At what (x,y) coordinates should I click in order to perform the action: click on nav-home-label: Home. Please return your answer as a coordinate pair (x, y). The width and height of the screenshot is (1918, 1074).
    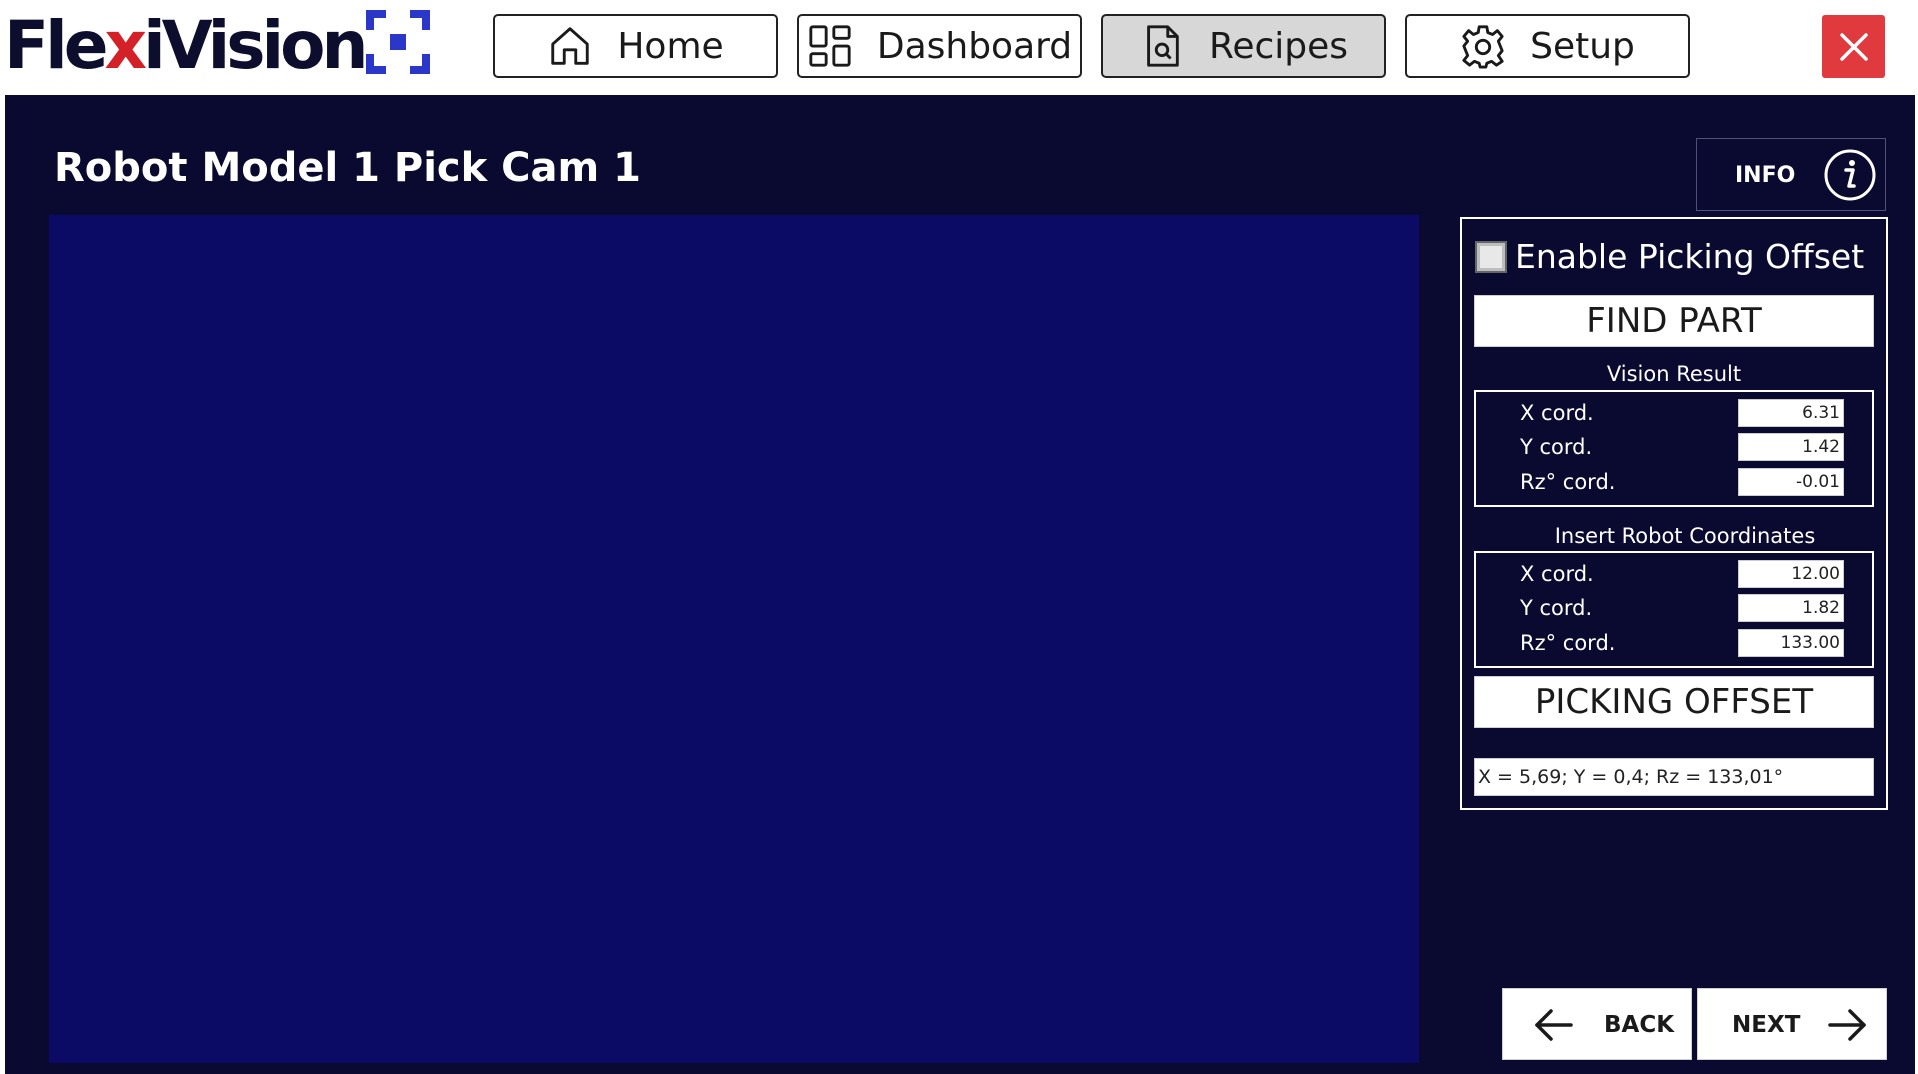
    Looking at the image, I should click on (670, 46).